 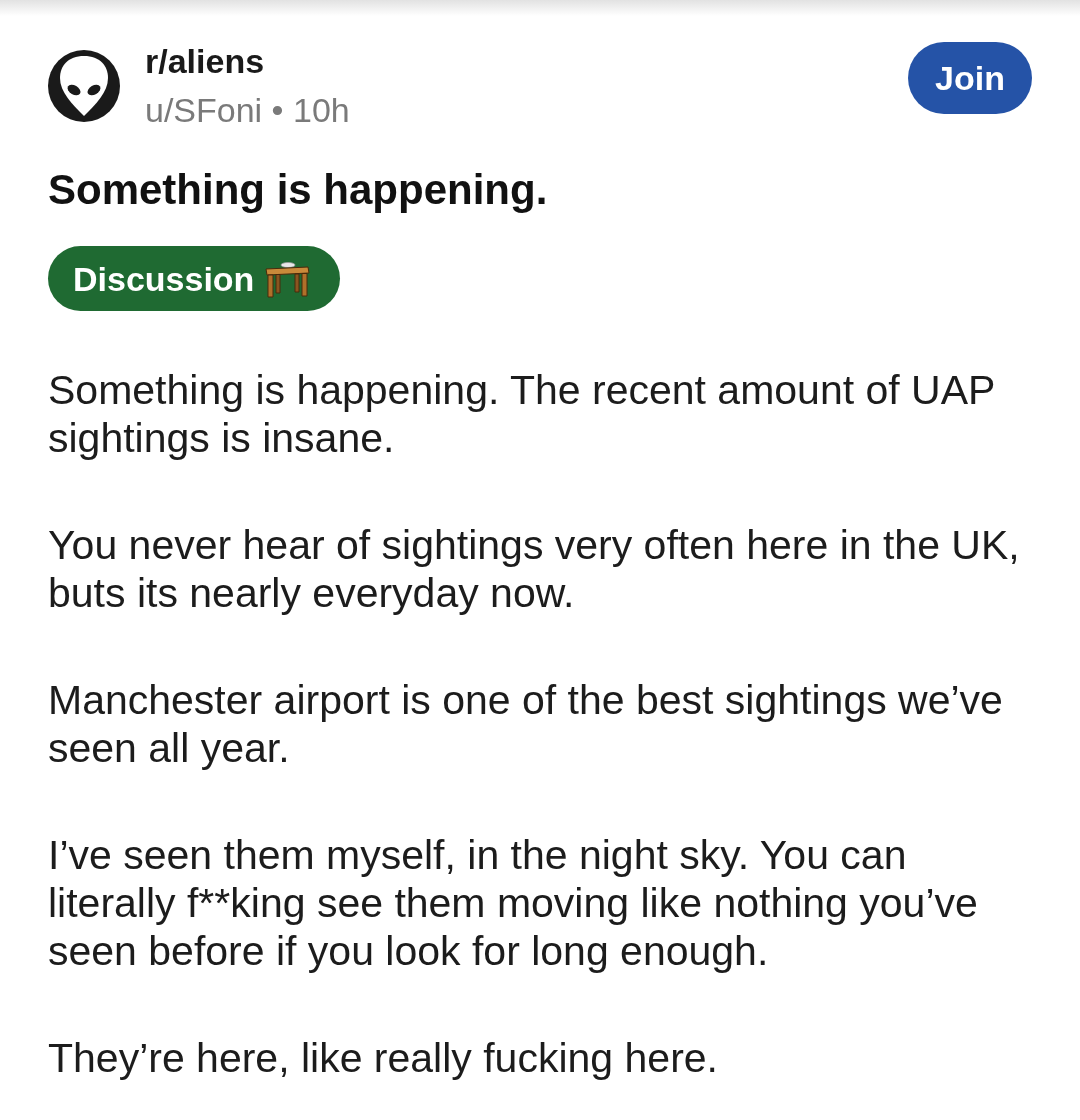 I want to click on flair-label: Discussion, so click(x=164, y=278).